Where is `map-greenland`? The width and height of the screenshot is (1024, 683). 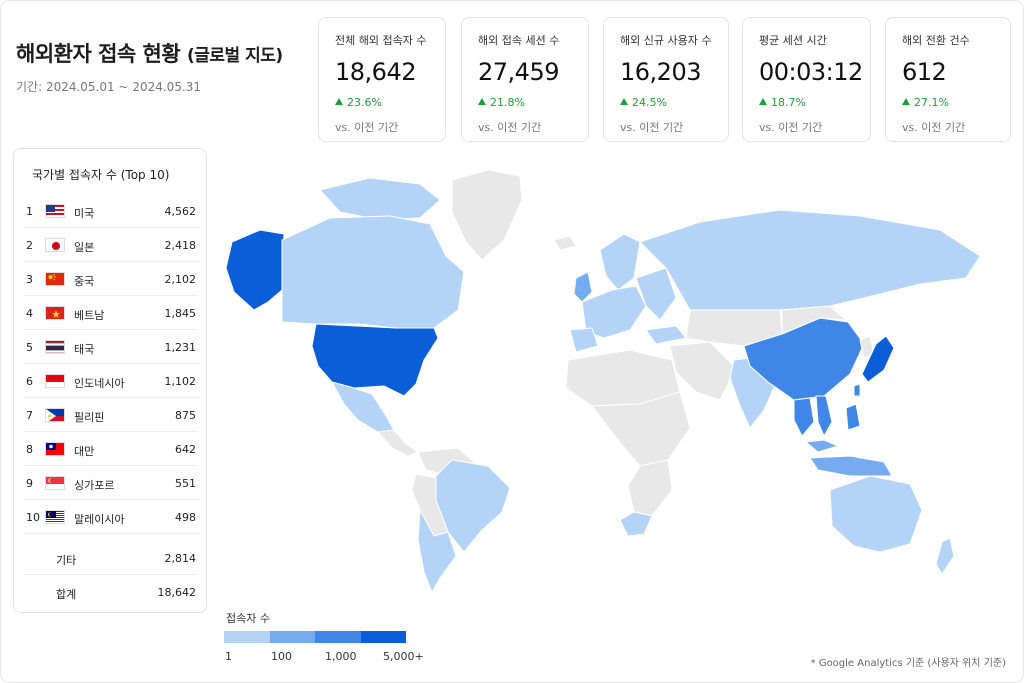
map-greenland is located at coordinates (487, 215).